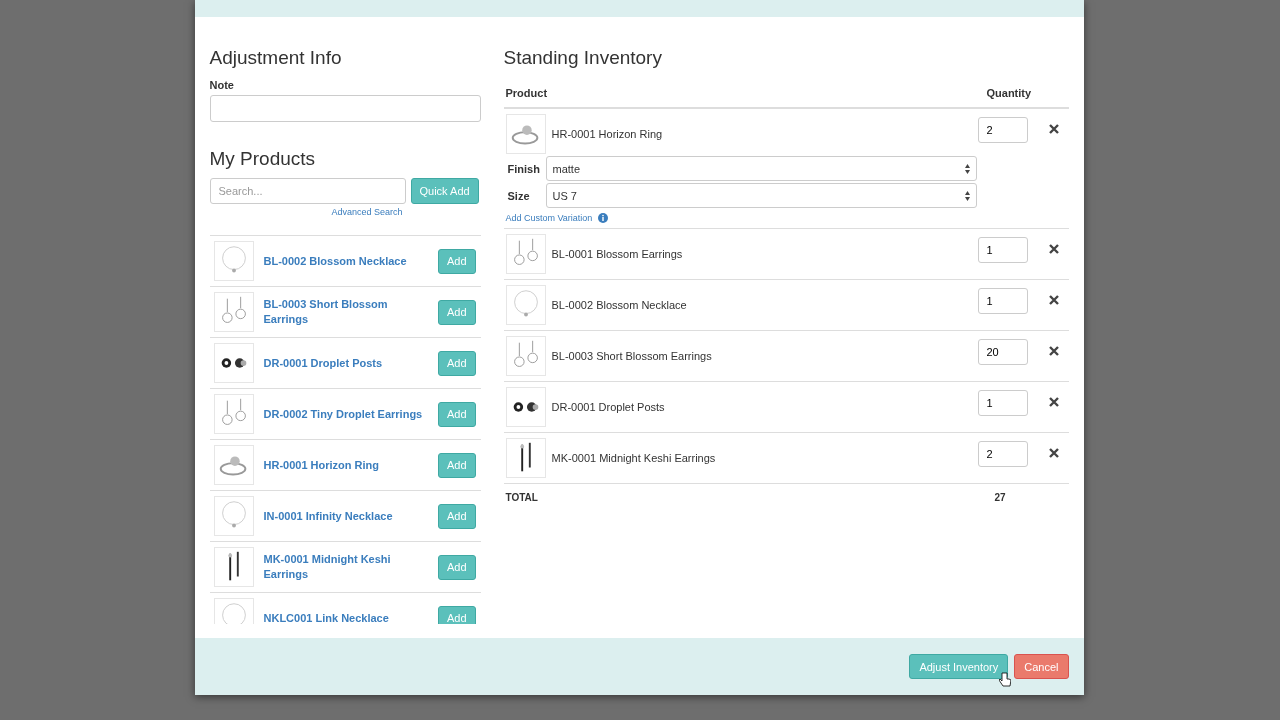 The width and height of the screenshot is (1280, 720). I want to click on quantity-field: 20, so click(1002, 352).